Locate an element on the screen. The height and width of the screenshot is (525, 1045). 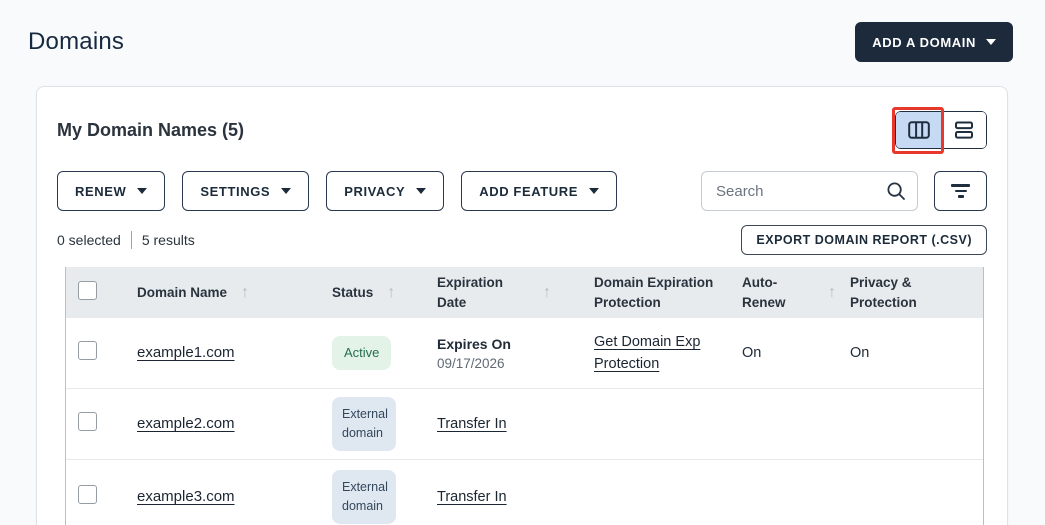
view-toggle is located at coordinates (939, 130).